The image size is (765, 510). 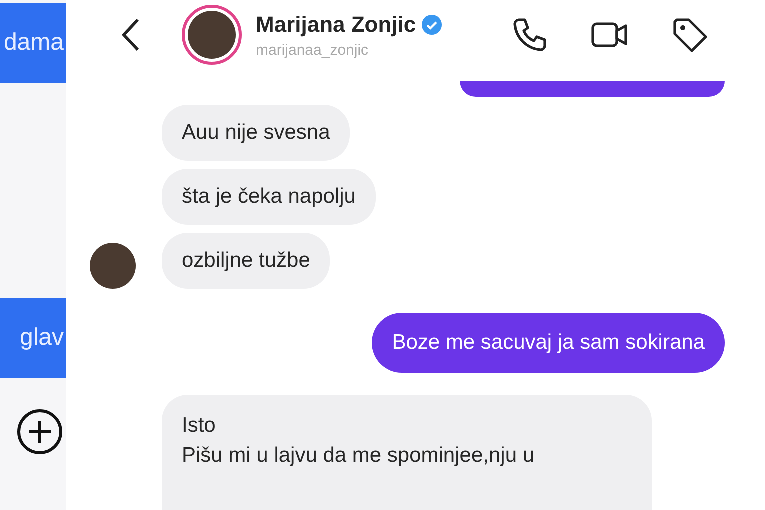 I want to click on received-message: Auu nije svesna, so click(x=256, y=133).